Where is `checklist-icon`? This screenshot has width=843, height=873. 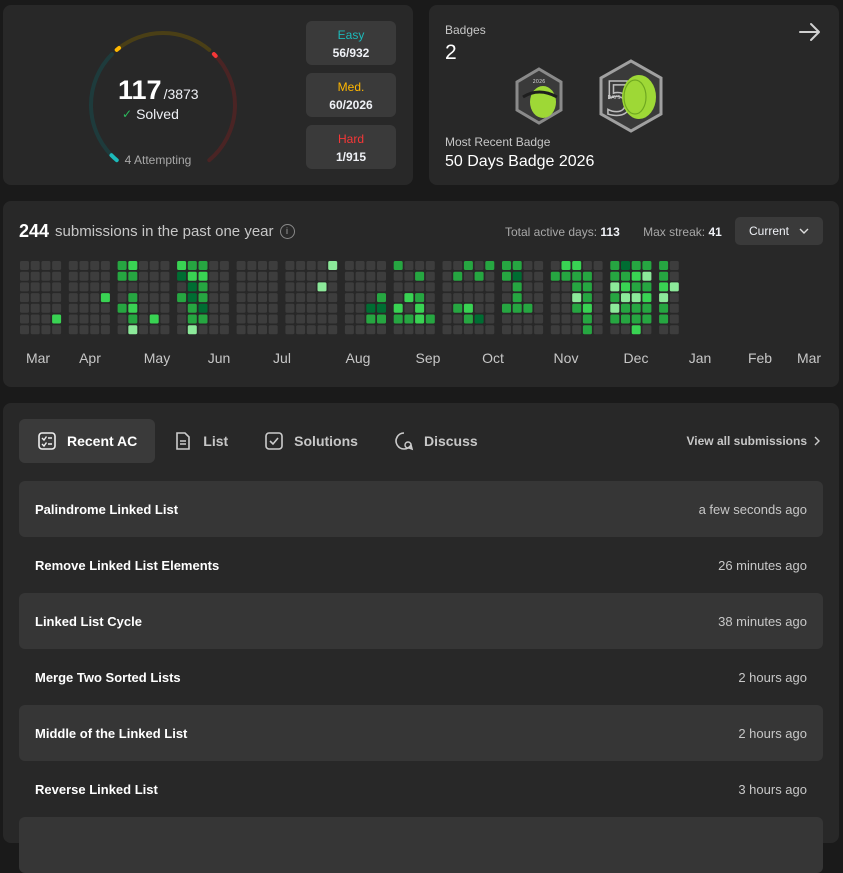
checklist-icon is located at coordinates (47, 441).